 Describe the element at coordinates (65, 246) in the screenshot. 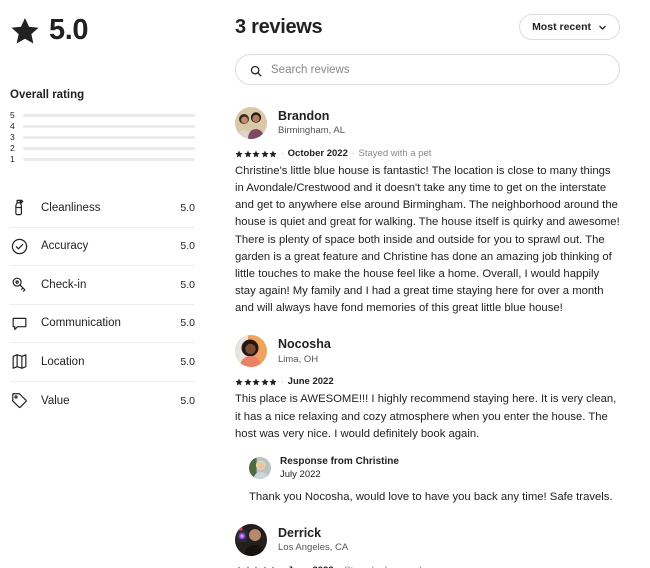

I see `category-label: Accuracy` at that location.